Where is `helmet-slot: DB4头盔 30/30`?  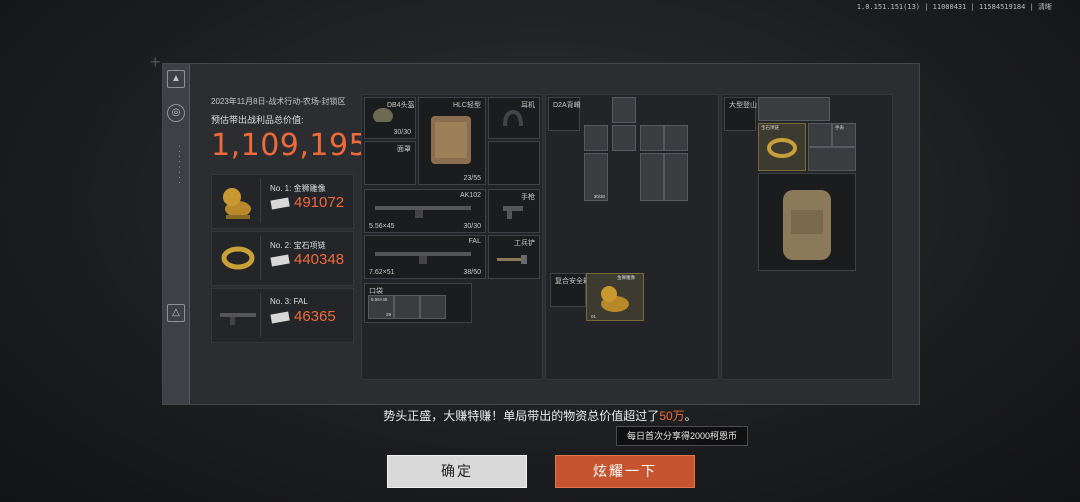
helmet-slot: DB4头盔 30/30 is located at coordinates (390, 118).